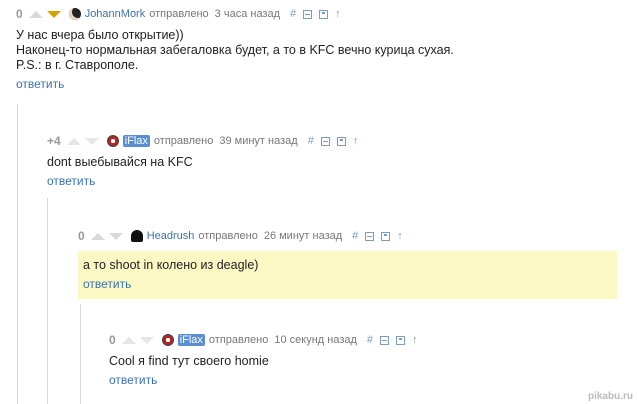  Describe the element at coordinates (303, 236) in the screenshot. I see `comment-time: 26 минут назад` at that location.